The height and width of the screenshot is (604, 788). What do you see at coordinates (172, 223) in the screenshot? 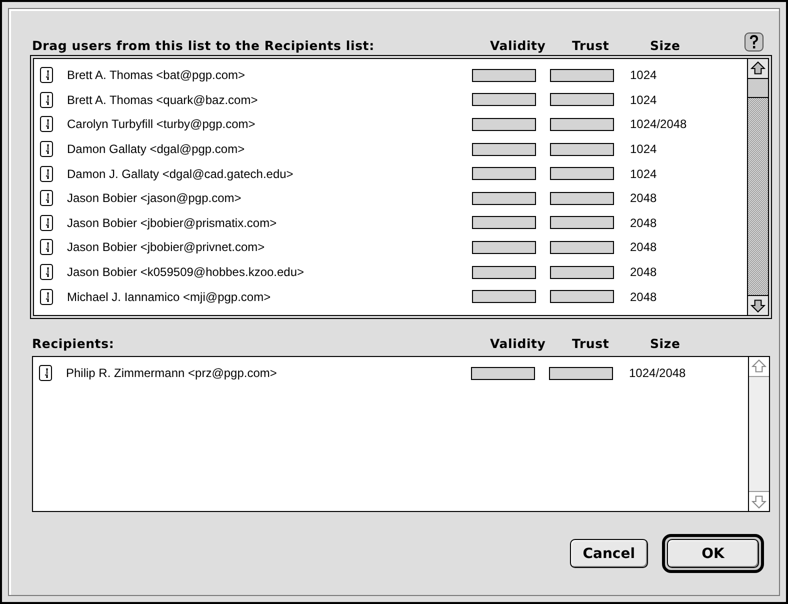
I see `user-name: Jason Bobier <jbobier@prismatix.com>` at bounding box center [172, 223].